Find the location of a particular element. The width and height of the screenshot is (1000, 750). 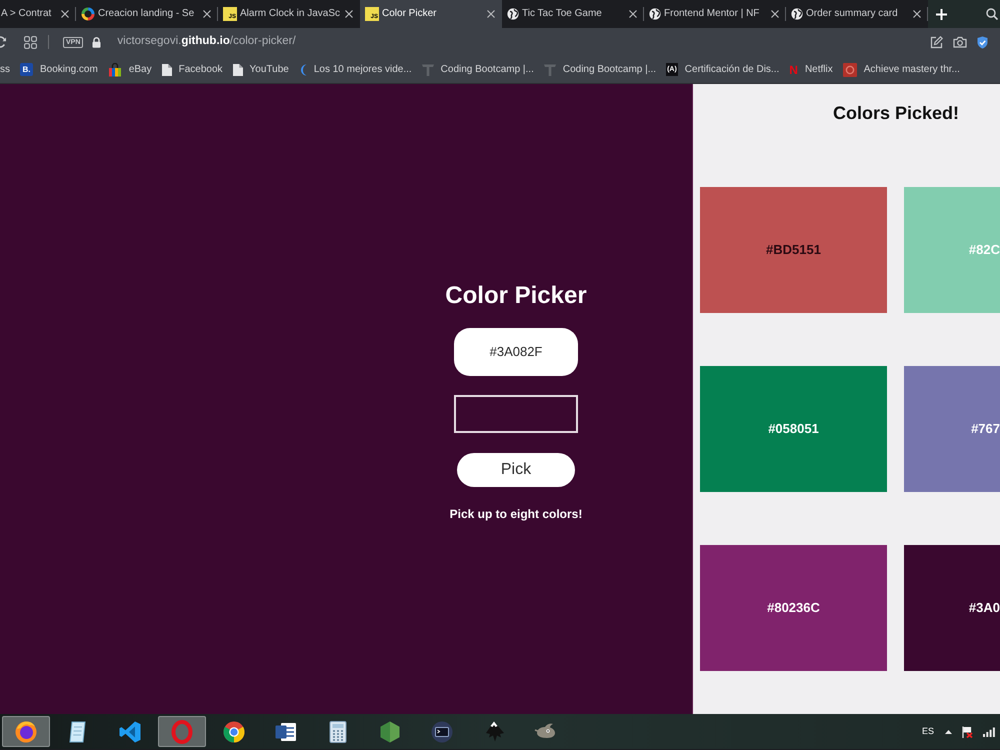

address-field: victorsegovi.github.io/color-picker/ is located at coordinates (206, 42).